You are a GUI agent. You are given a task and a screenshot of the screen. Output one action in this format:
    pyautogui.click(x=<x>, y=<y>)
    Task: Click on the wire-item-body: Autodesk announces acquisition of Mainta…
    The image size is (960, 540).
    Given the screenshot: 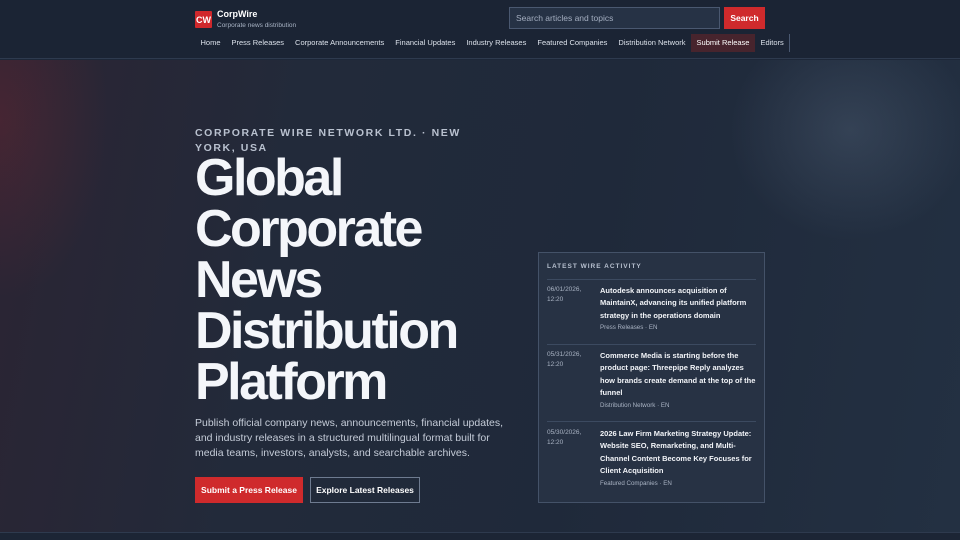 What is the action you would take?
    pyautogui.click(x=680, y=308)
    